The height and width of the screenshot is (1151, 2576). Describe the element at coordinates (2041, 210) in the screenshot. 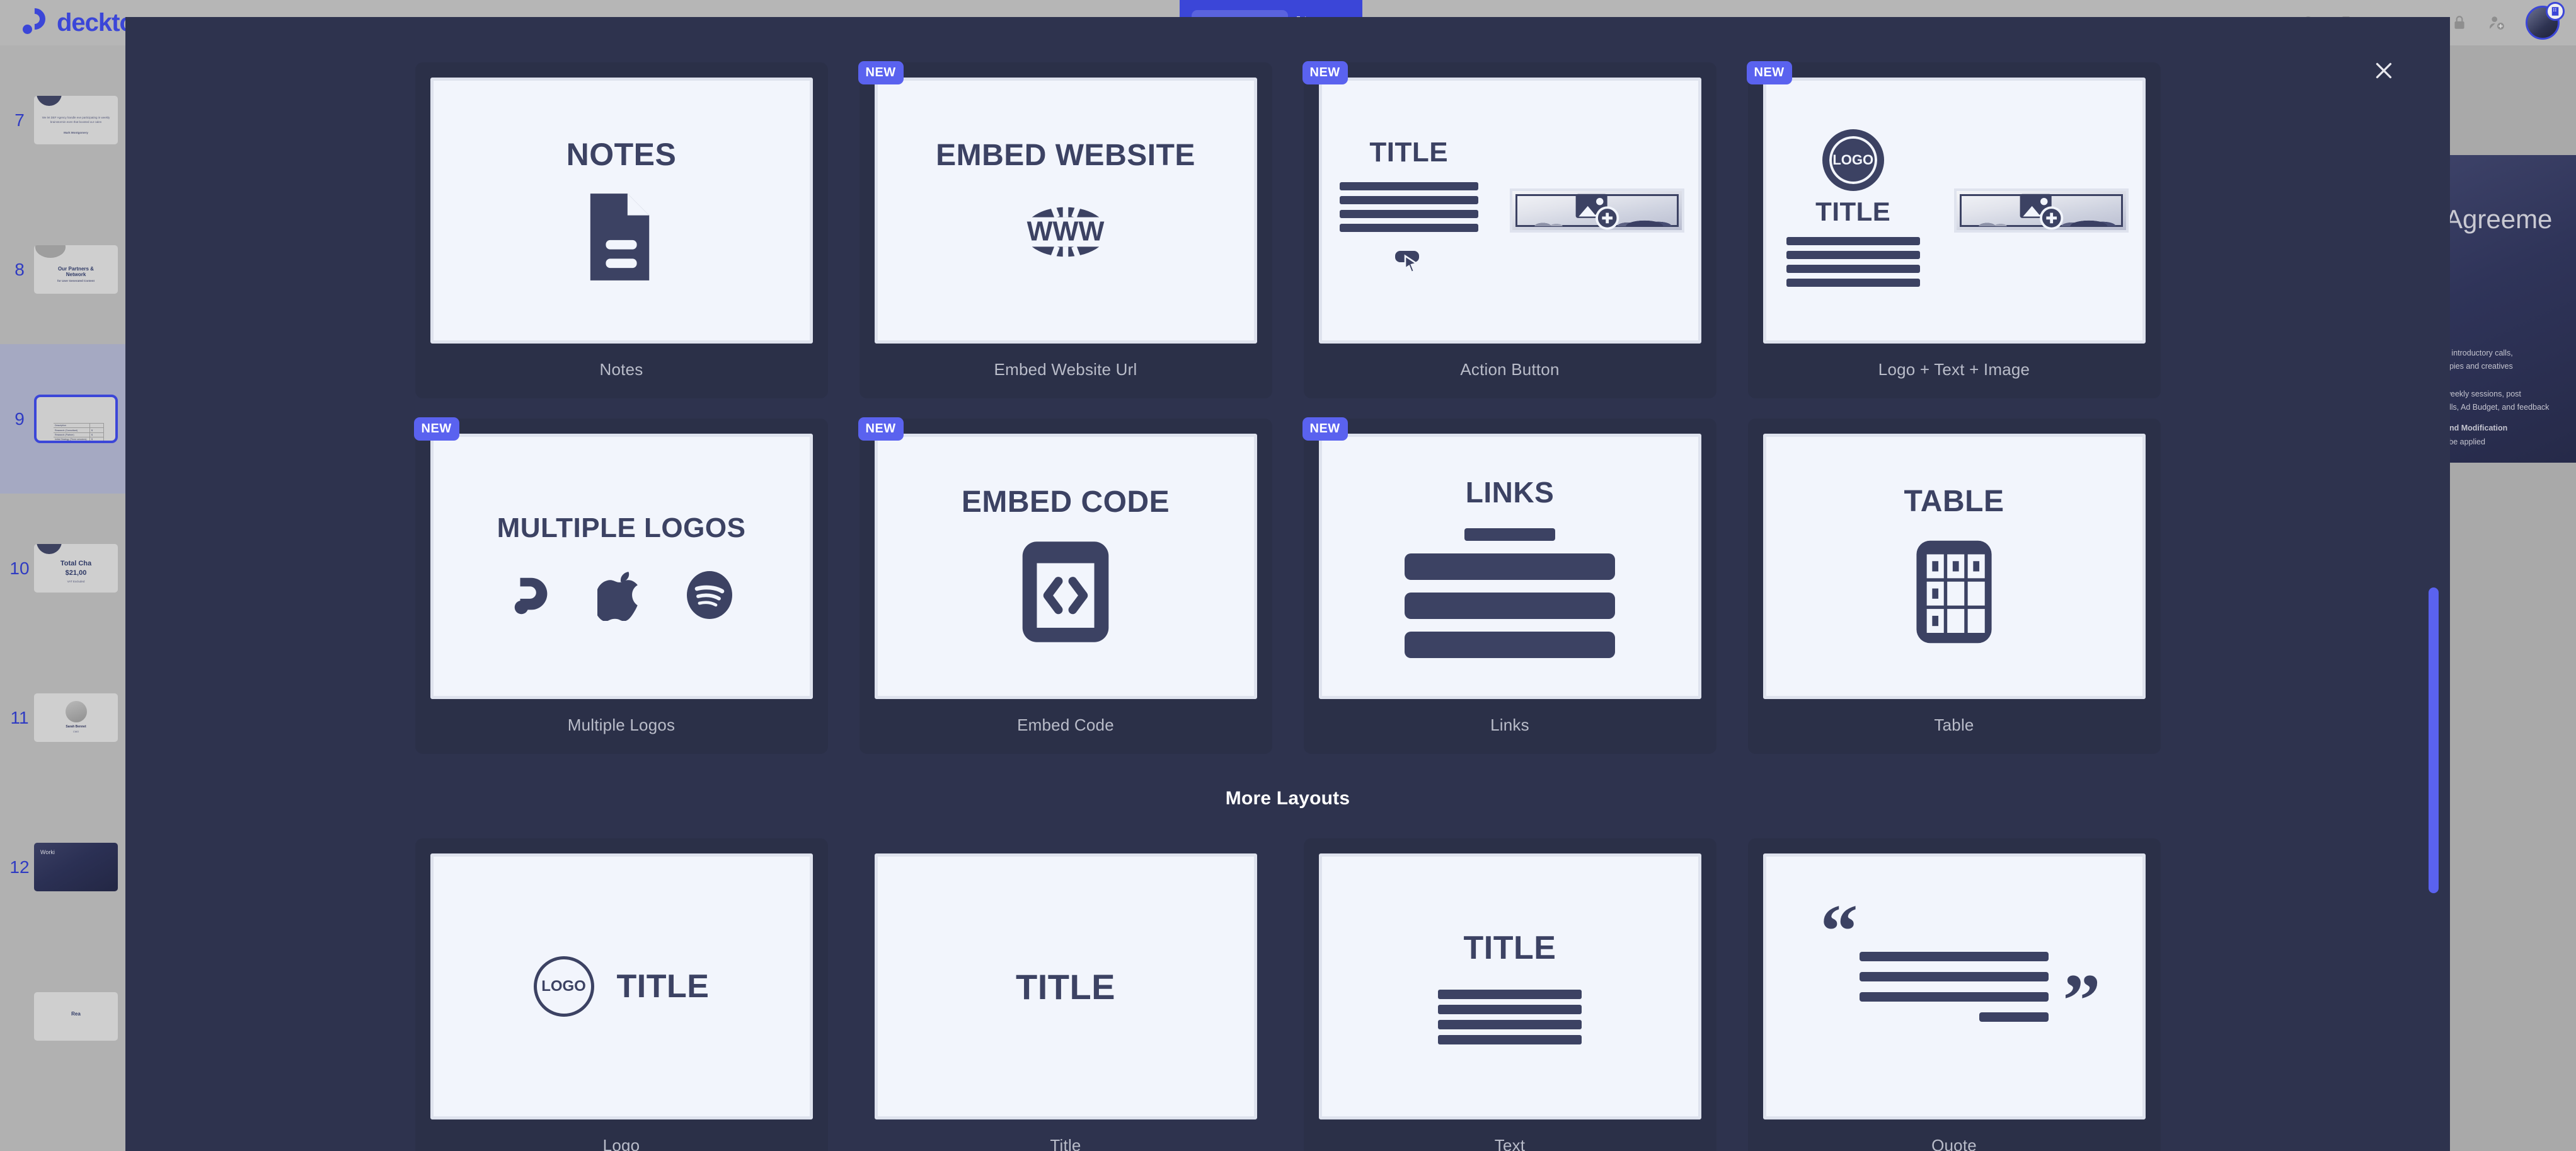

I see `image-placeholder` at that location.